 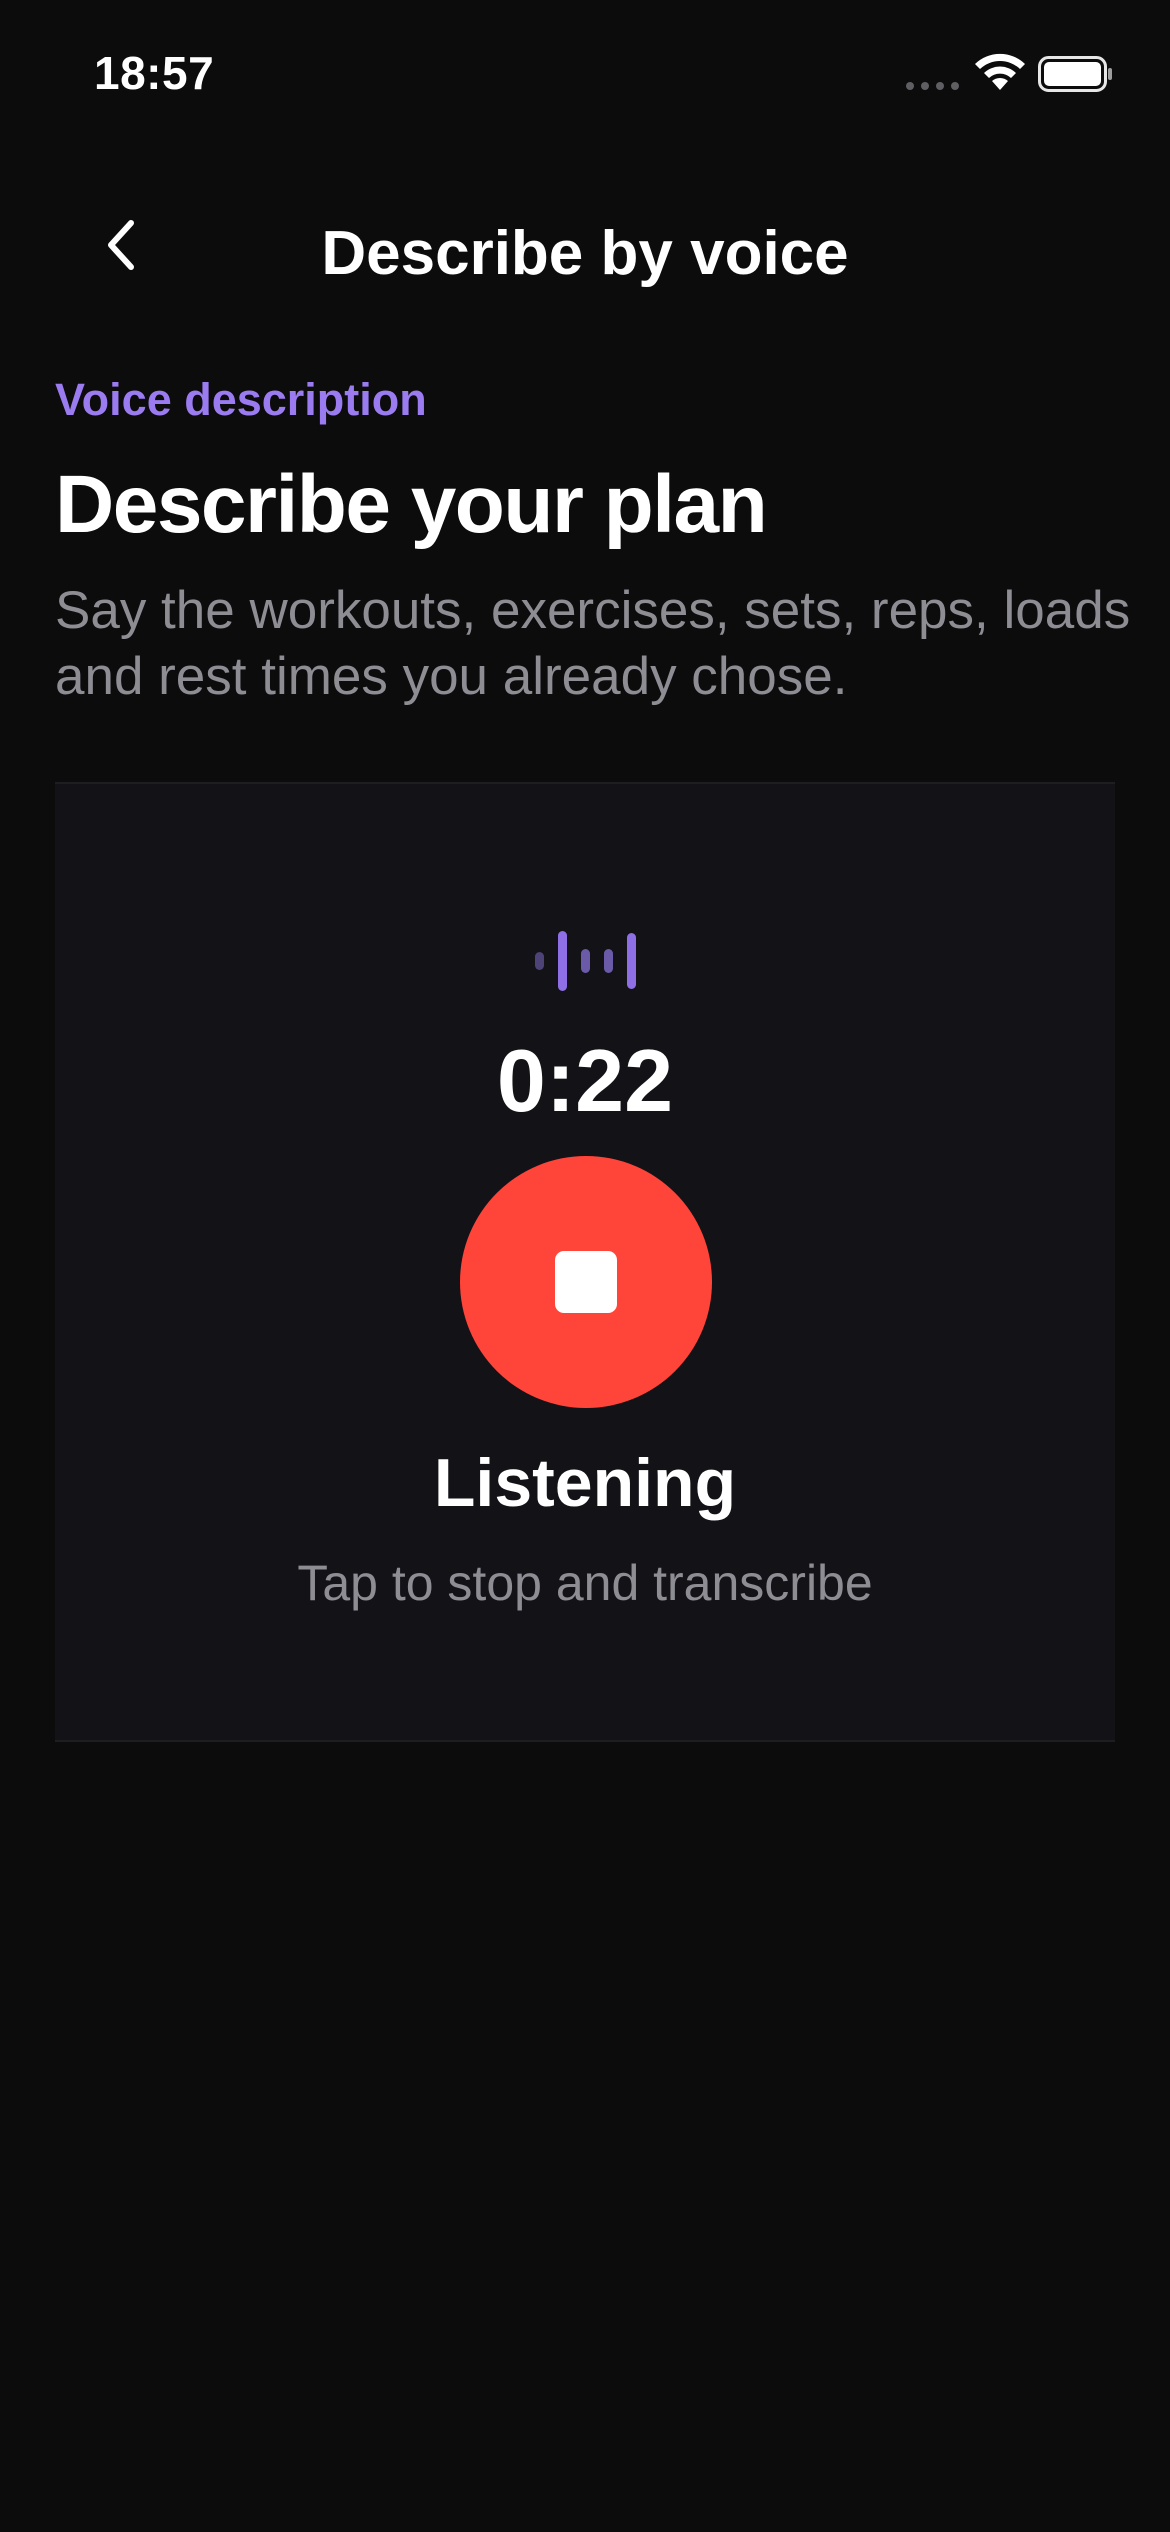 What do you see at coordinates (411, 504) in the screenshot?
I see `page-title: Describe your plan` at bounding box center [411, 504].